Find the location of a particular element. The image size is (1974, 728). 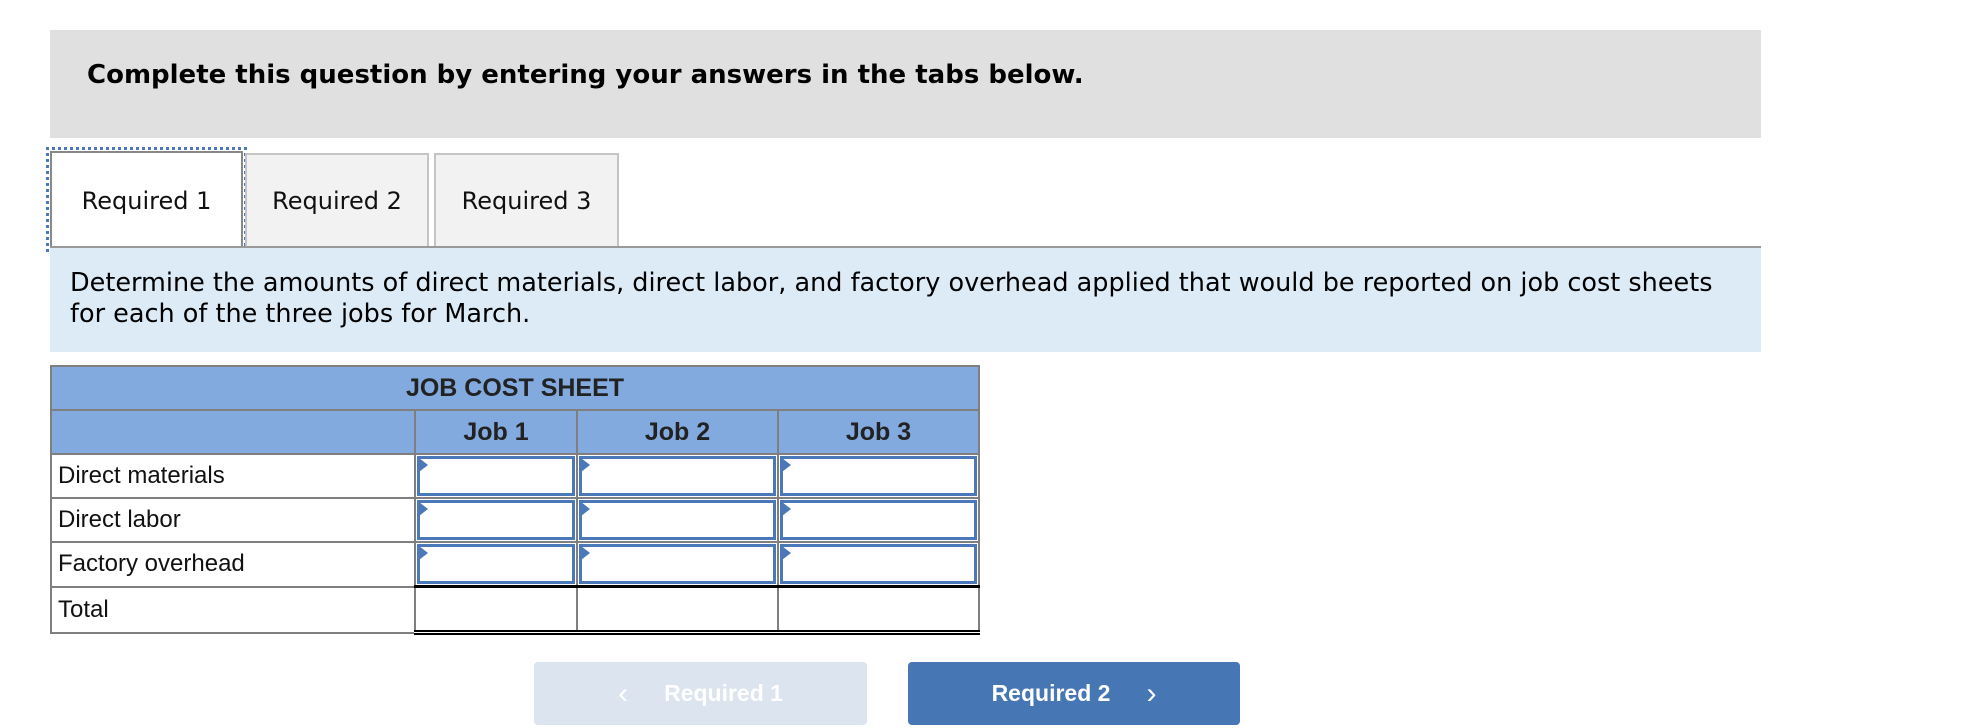

table-title: JOB COST SHEET is located at coordinates (515, 388).